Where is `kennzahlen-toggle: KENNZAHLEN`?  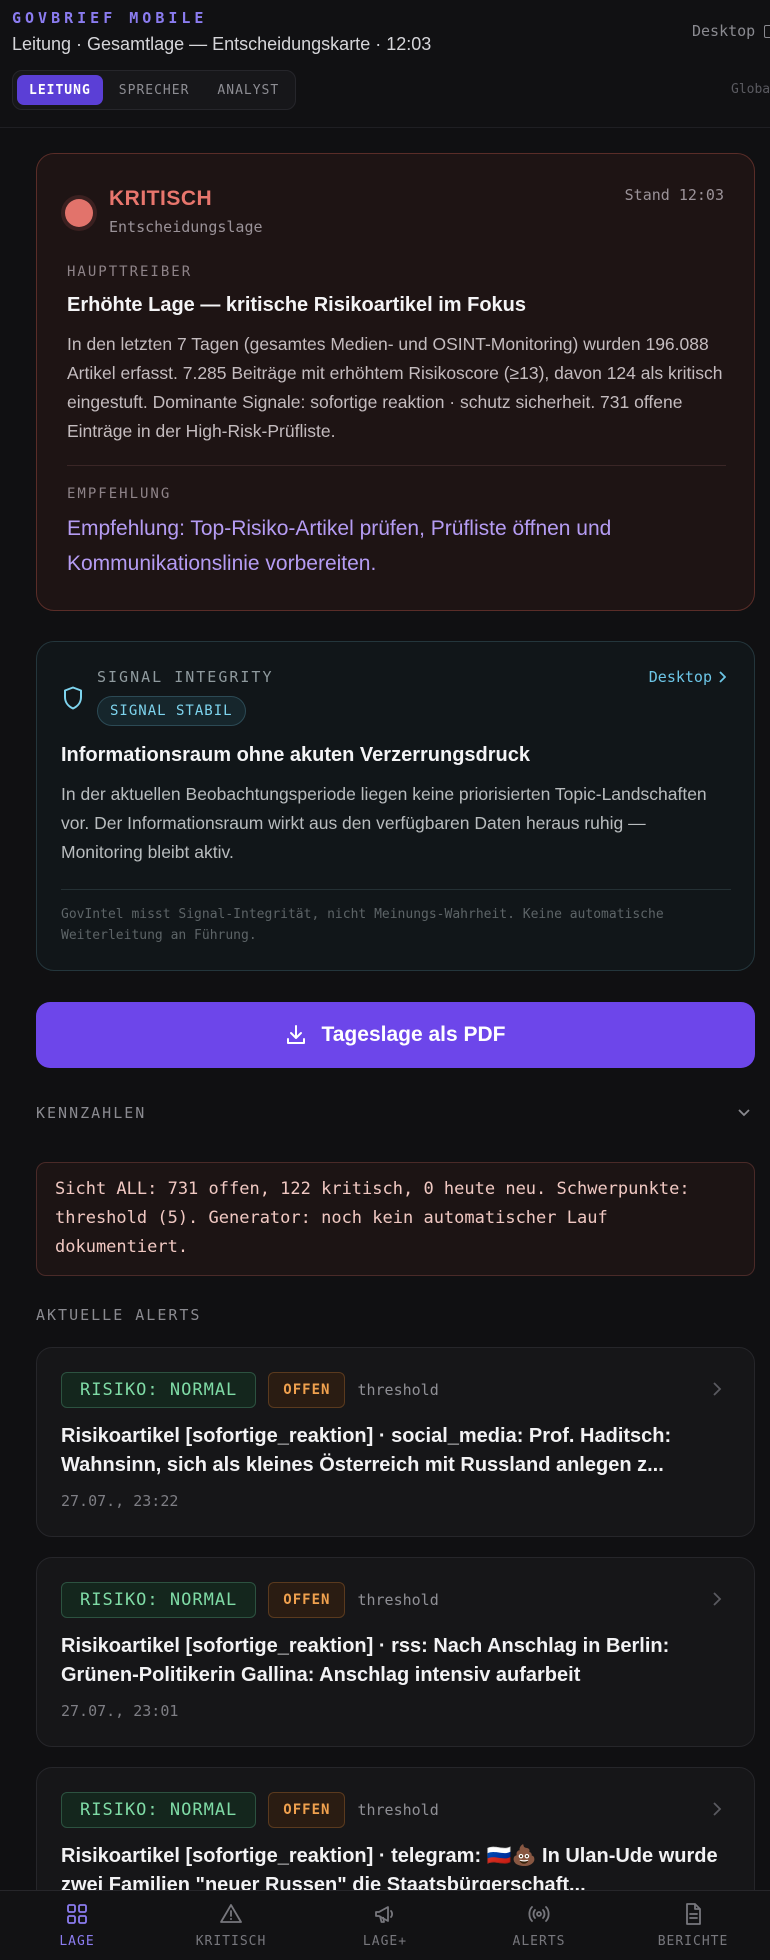
kennzahlen-toggle: KENNZAHLEN is located at coordinates (395, 1113).